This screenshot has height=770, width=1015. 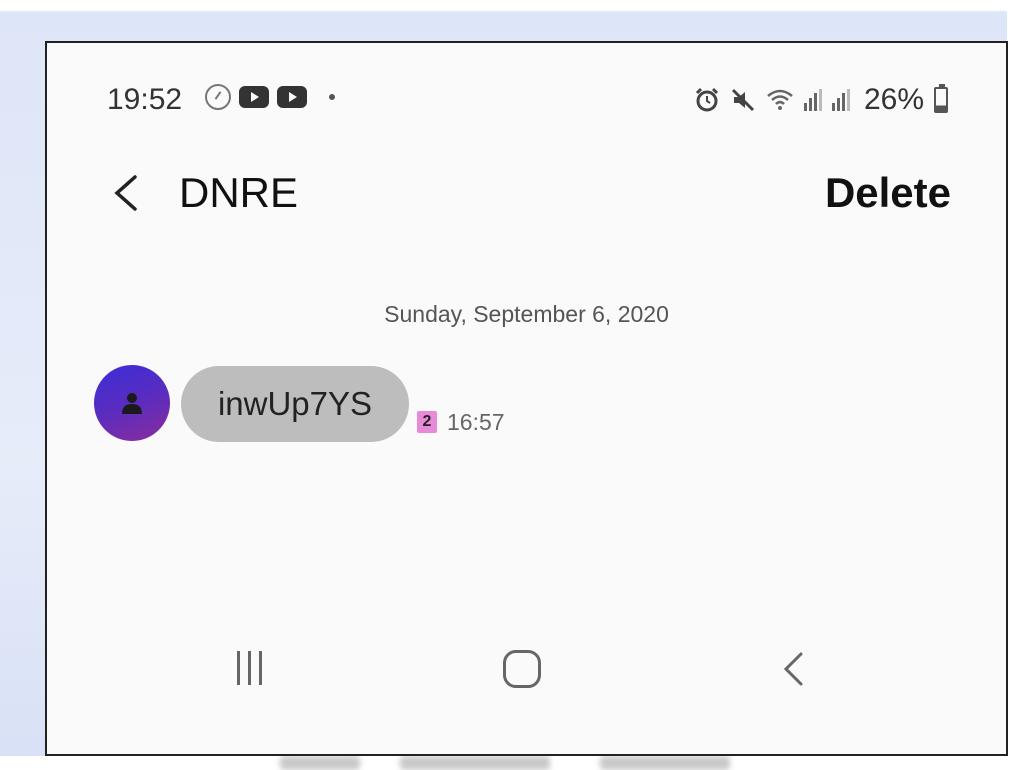 I want to click on battery-icon, so click(x=941, y=98).